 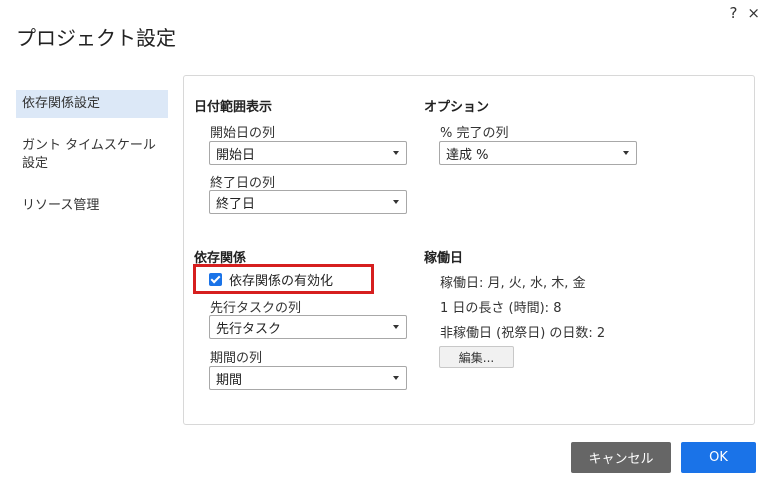 What do you see at coordinates (215, 279) in the screenshot?
I see `checkbox-checked-icon` at bounding box center [215, 279].